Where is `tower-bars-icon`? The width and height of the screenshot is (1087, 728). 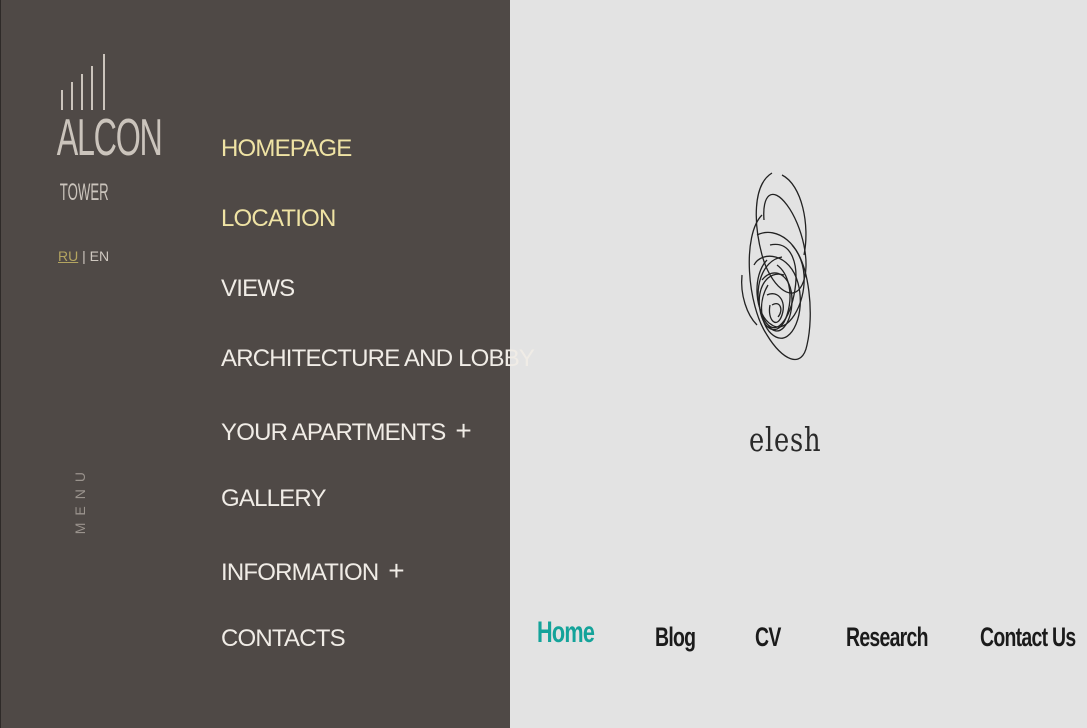 tower-bars-icon is located at coordinates (83, 82).